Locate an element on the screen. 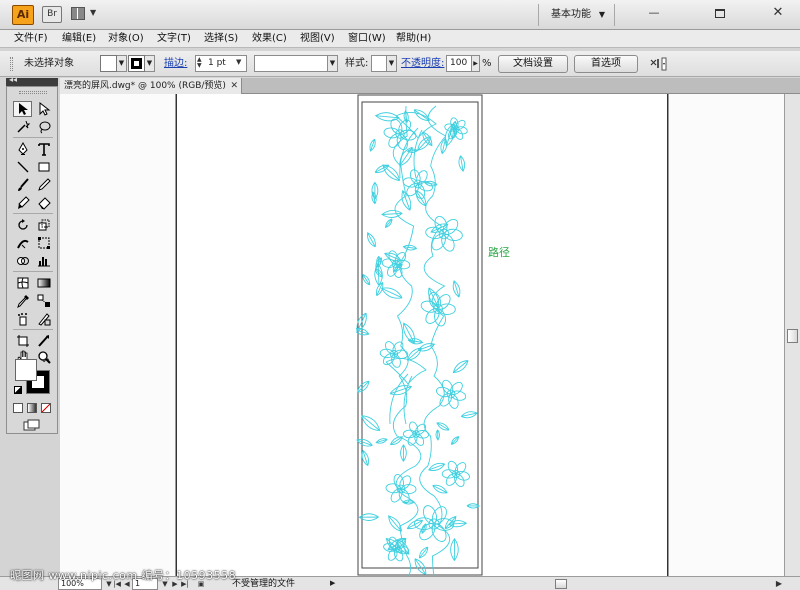 Image resolution: width=800 pixels, height=590 pixels. stroke-weight-stepper: ▲ ▼ is located at coordinates (199, 63).